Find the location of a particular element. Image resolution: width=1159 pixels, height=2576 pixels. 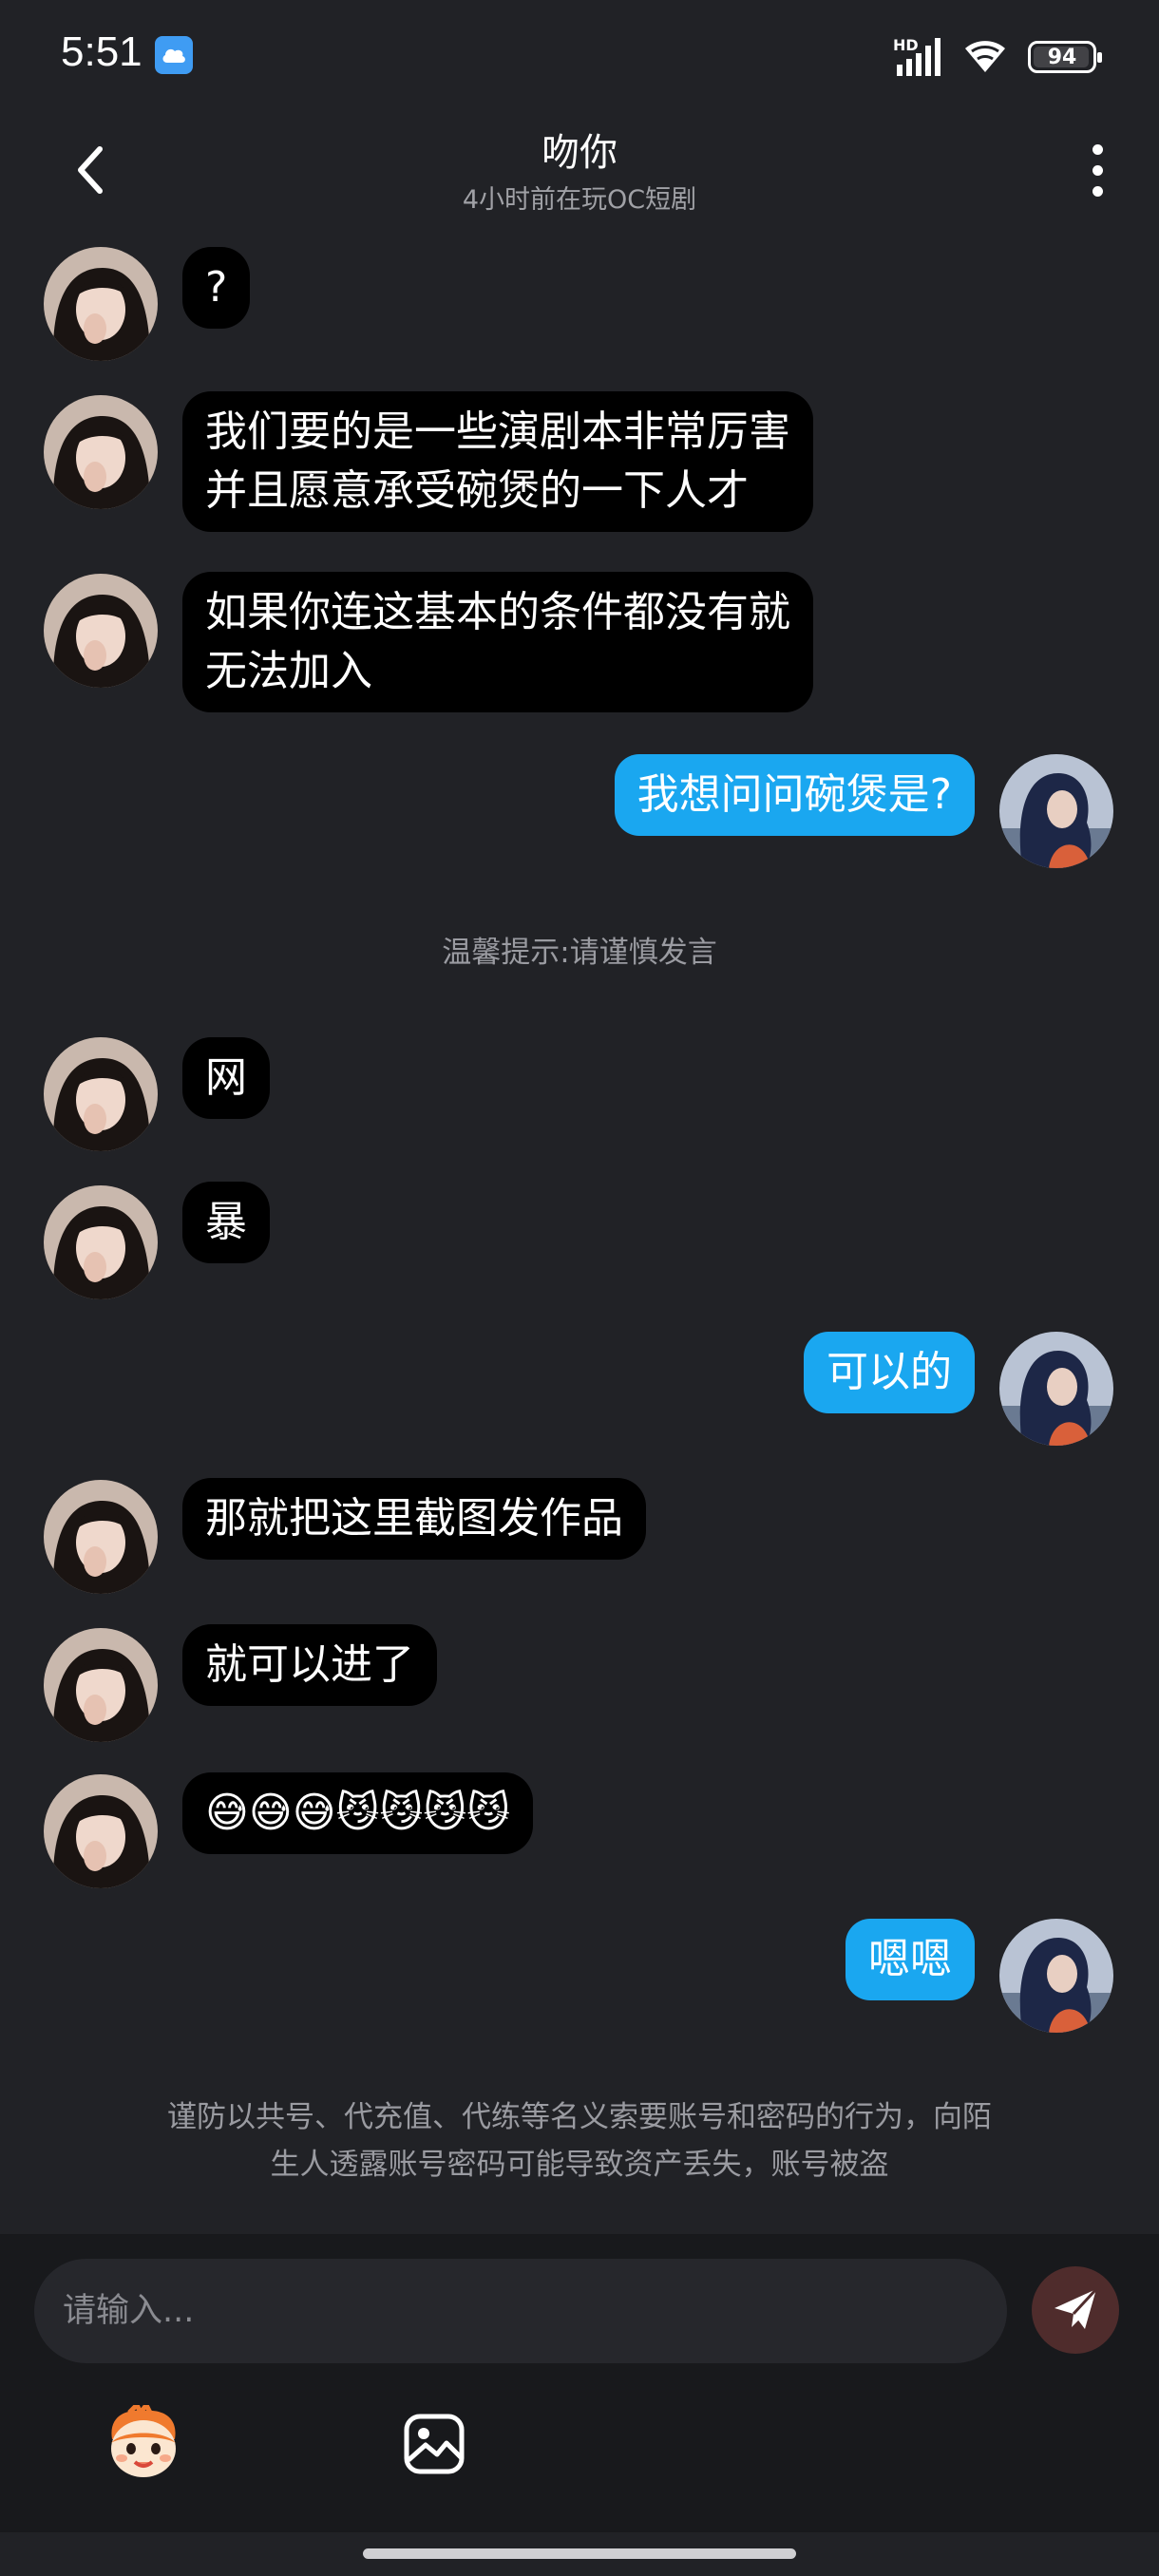

outgoing-message: 嗯嗯 is located at coordinates (910, 1959).